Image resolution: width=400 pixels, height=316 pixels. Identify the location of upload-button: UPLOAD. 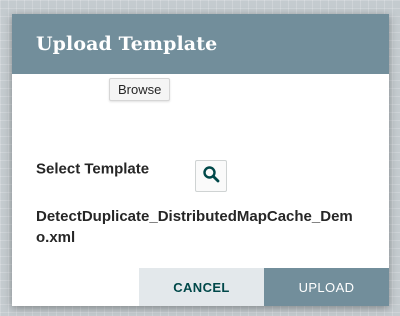
(326, 287).